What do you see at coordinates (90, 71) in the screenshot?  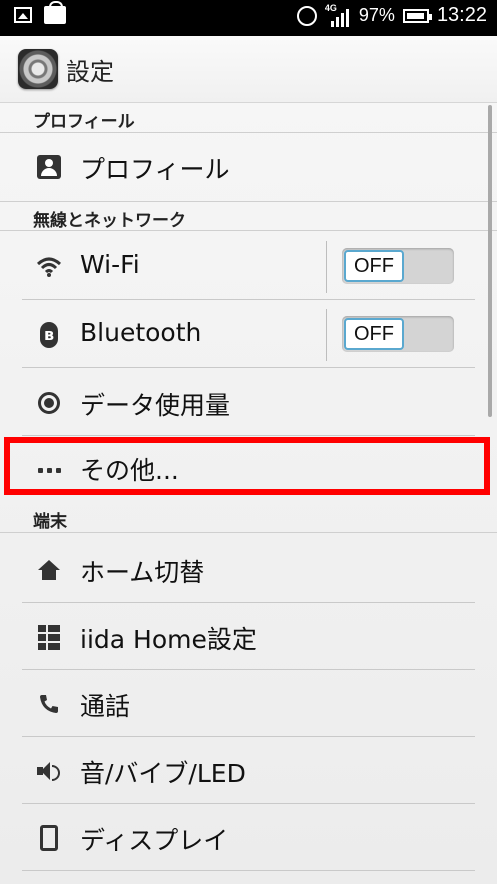 I see `page-title: 設定` at bounding box center [90, 71].